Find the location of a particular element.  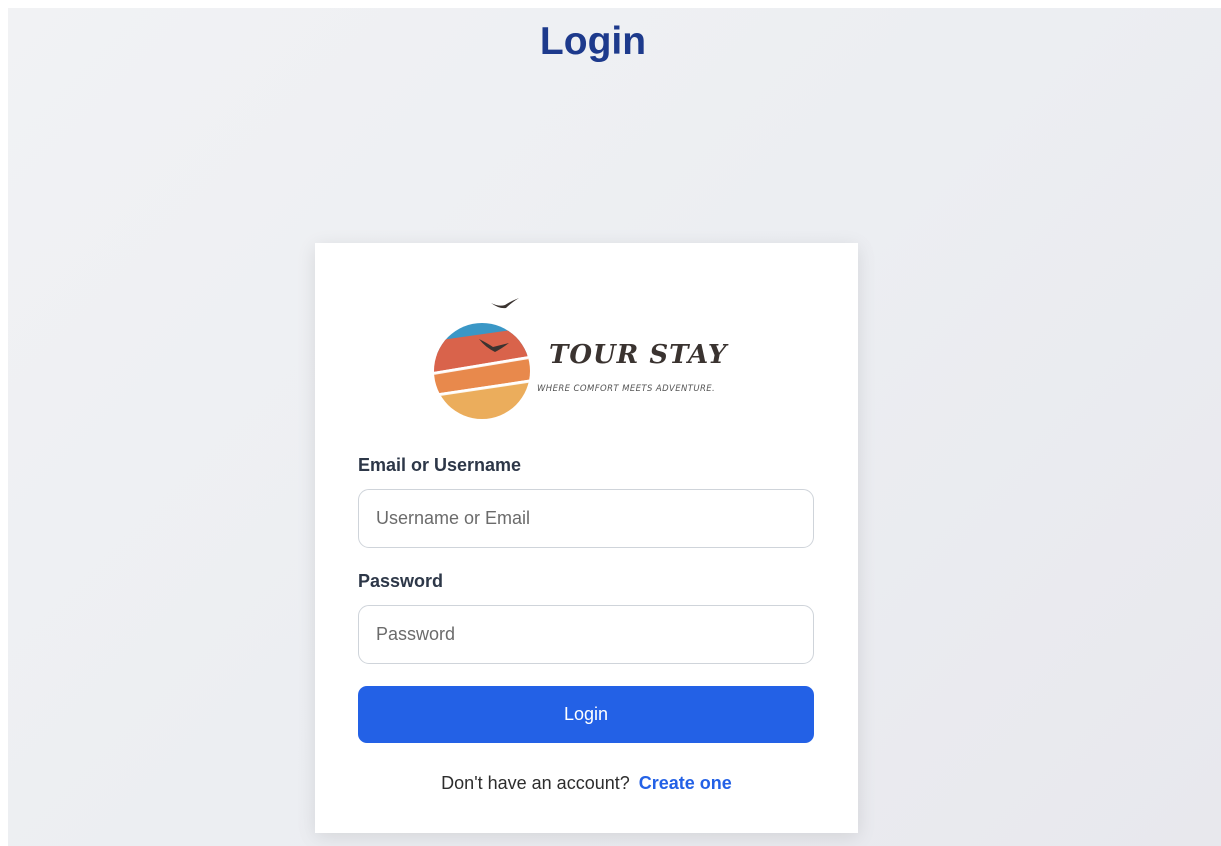

email-input is located at coordinates (586, 518).